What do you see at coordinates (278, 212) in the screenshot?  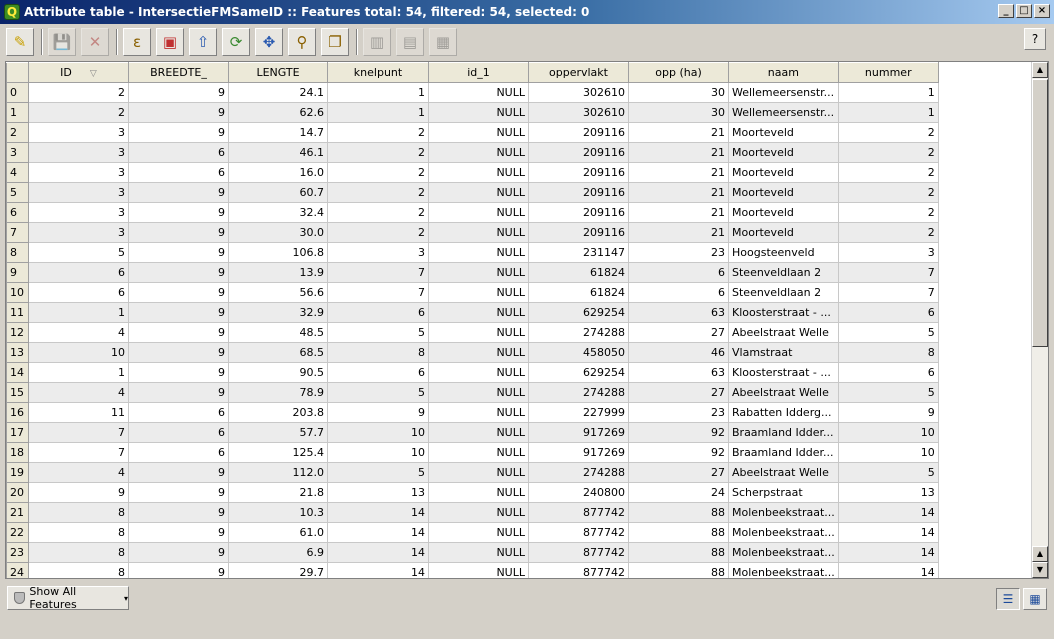 I see `table-cell: 32.4` at bounding box center [278, 212].